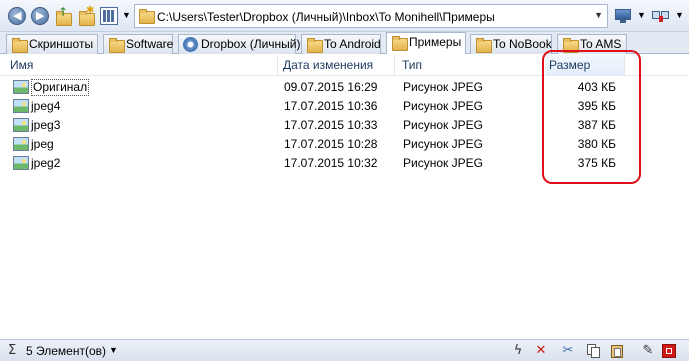  I want to click on tab-to-nobook: To NoBook, so click(511, 44).